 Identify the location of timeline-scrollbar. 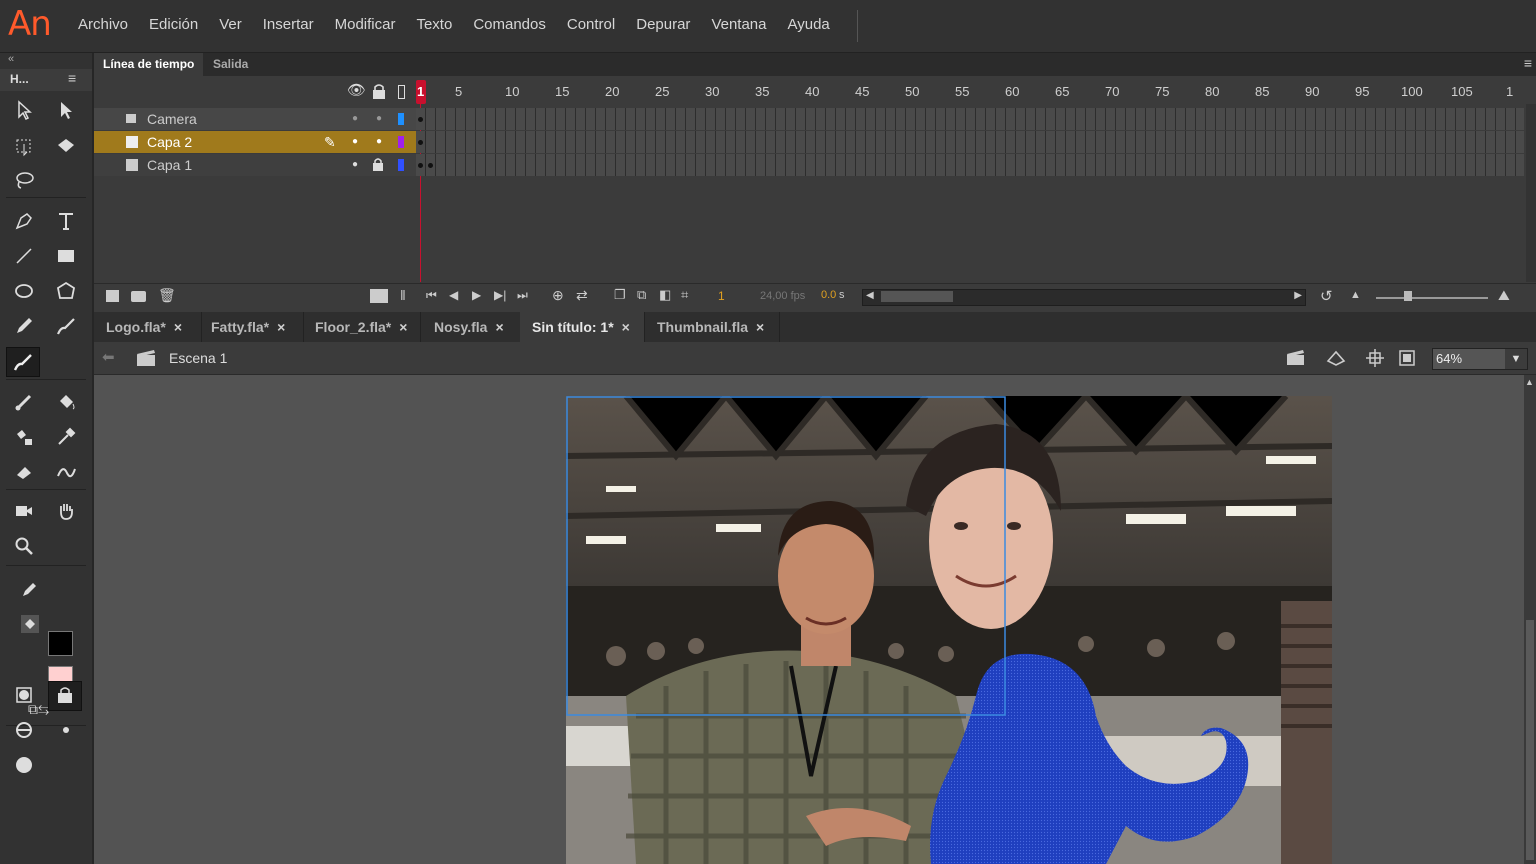
(1531, 193).